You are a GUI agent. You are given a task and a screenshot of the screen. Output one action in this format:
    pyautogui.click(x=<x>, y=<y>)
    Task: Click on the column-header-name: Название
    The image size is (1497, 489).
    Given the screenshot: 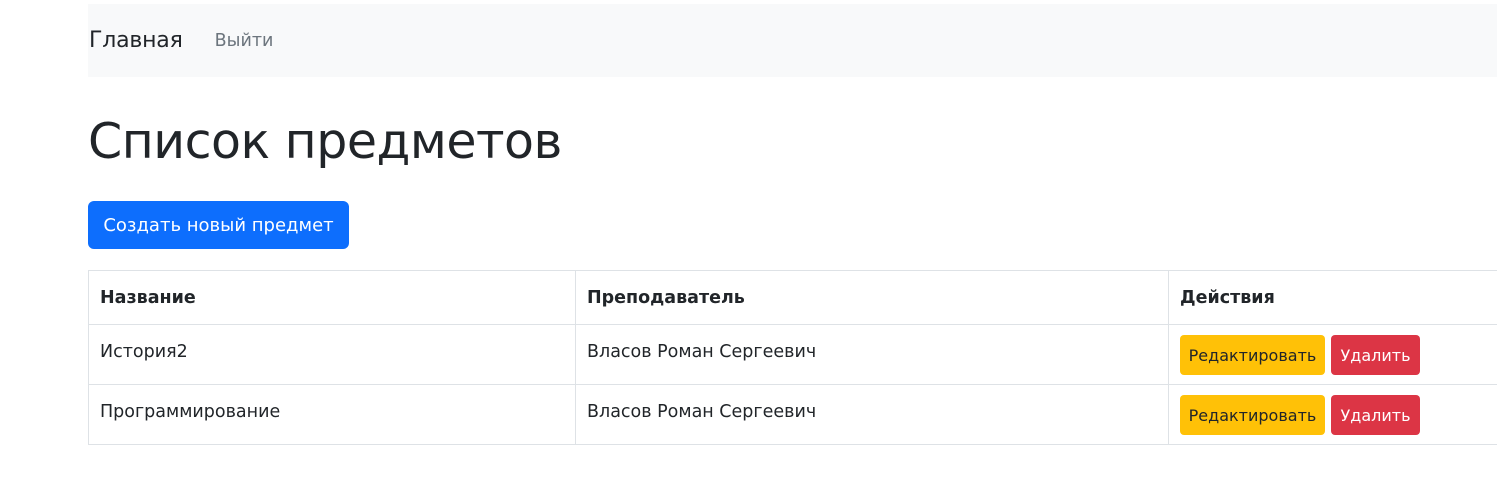 What is the action you would take?
    pyautogui.click(x=332, y=297)
    